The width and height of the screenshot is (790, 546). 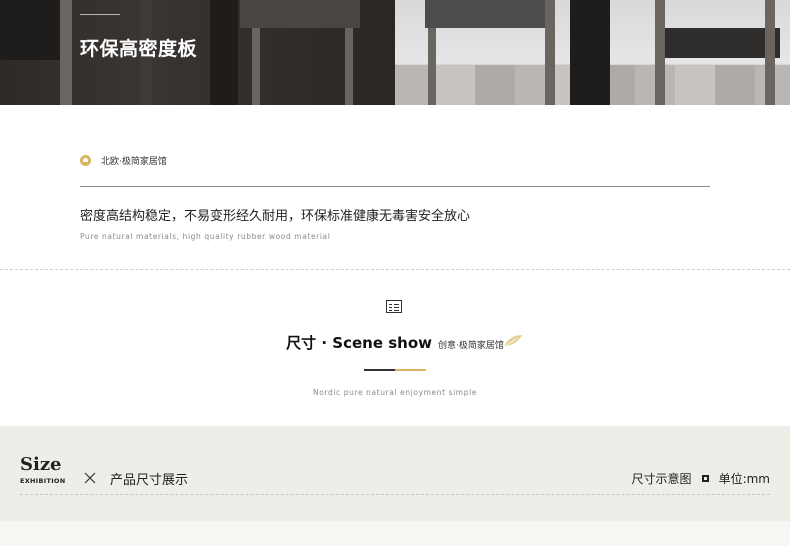 What do you see at coordinates (139, 49) in the screenshot?
I see `hero-title: 环保高密度板` at bounding box center [139, 49].